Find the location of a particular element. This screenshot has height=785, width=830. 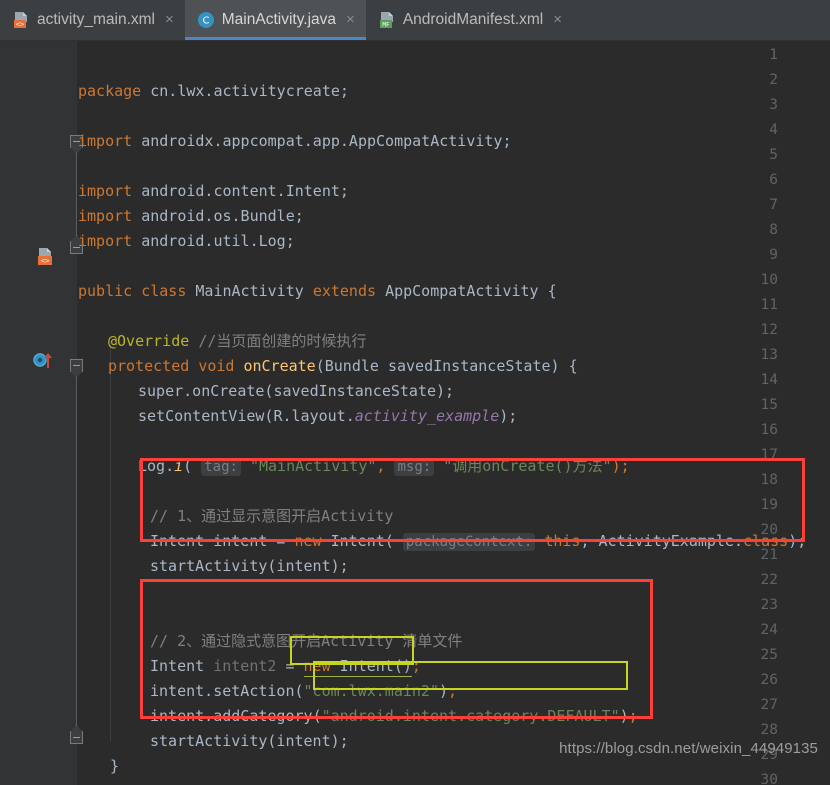

code-line-24: Intent intent2 = new Intent(); is located at coordinates (285, 666).